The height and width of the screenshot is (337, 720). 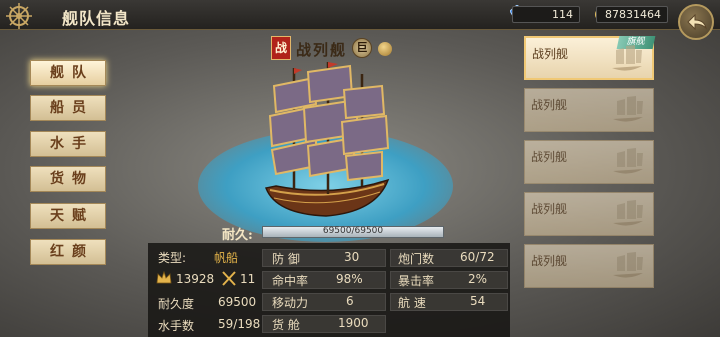 I want to click on menu-crew: 船员, so click(x=68, y=108).